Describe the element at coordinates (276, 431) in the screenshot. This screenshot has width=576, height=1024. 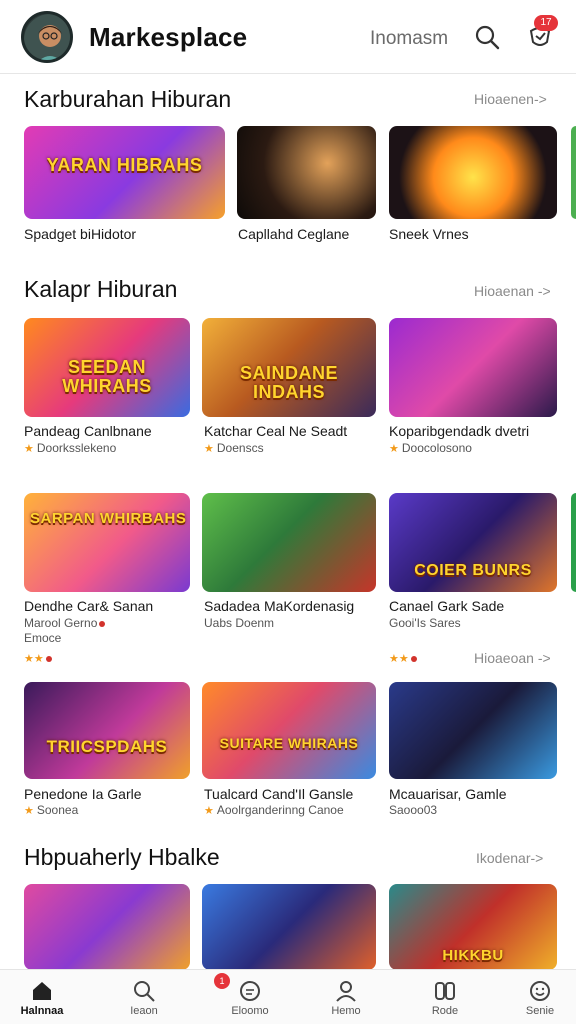
I see `card-title: Katchar Ceal Ne Seadt` at that location.